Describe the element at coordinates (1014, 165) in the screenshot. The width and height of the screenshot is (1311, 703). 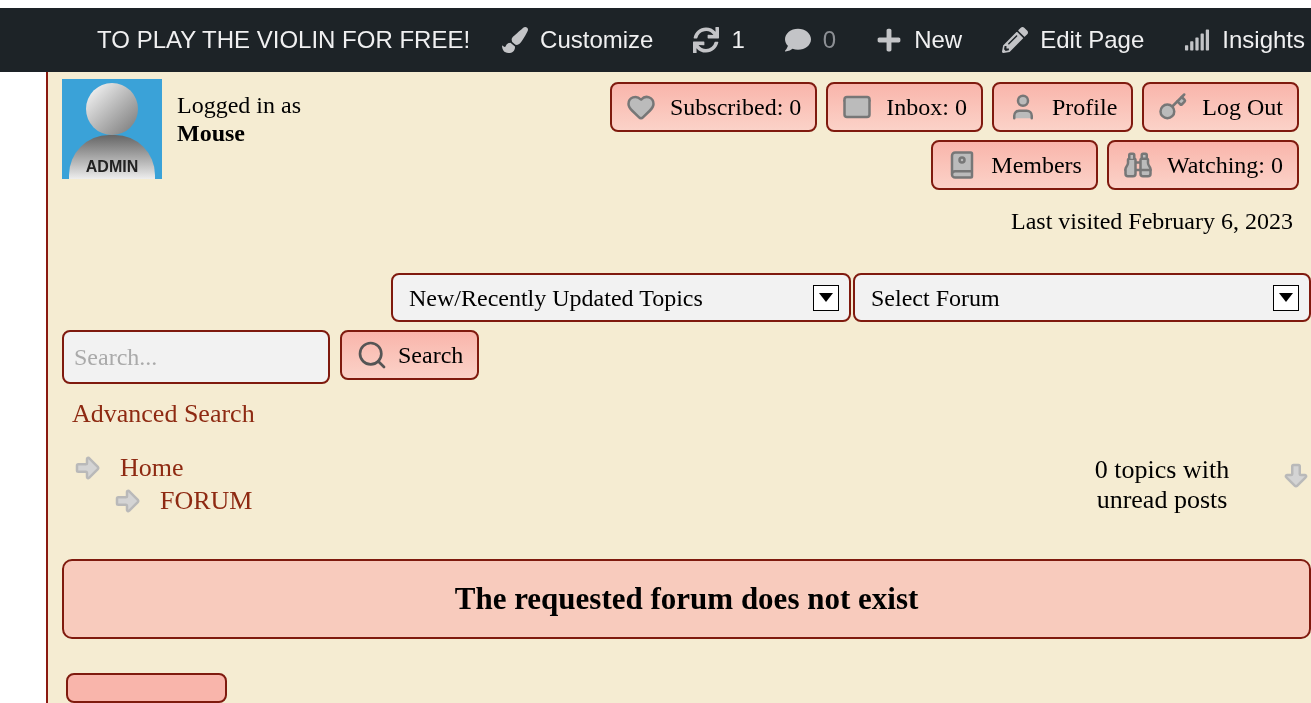
I see `user-menu-button: Members` at that location.